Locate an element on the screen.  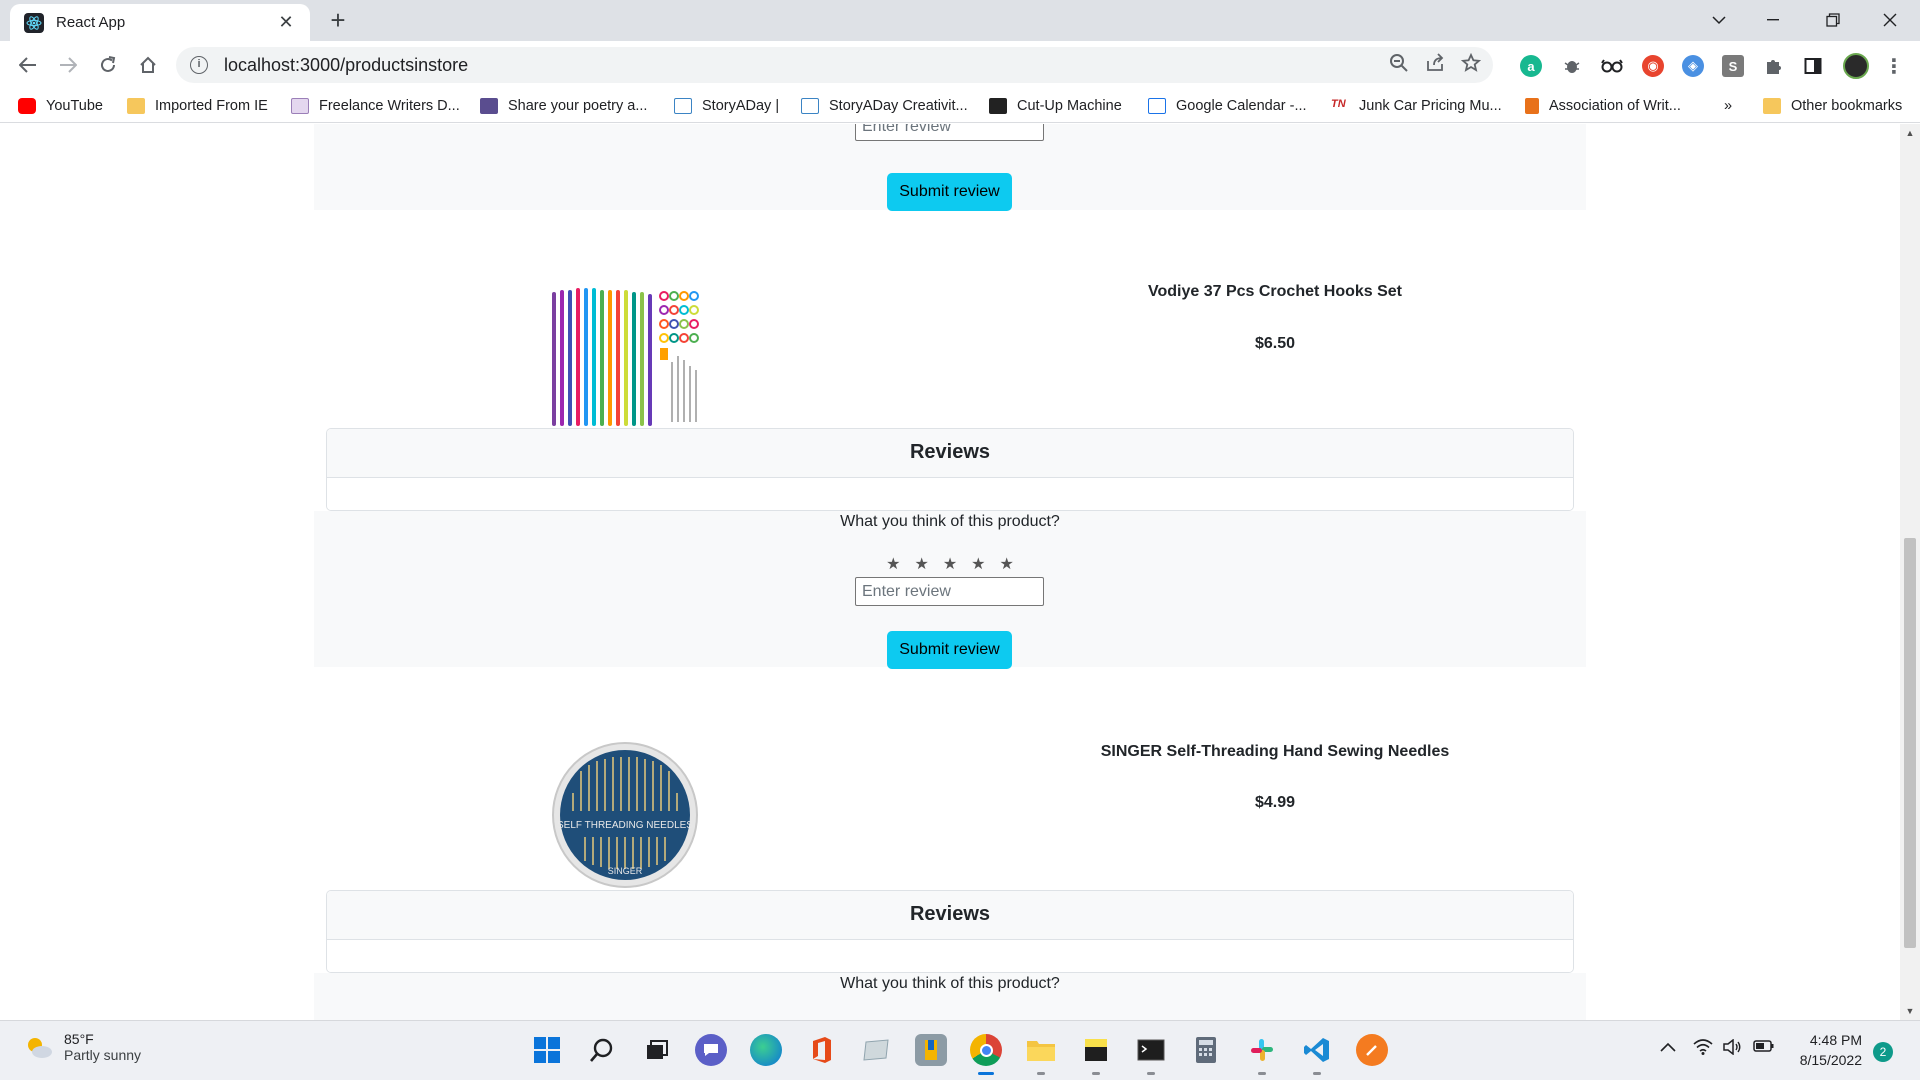
file-explorer-icon is located at coordinates (1041, 1050).